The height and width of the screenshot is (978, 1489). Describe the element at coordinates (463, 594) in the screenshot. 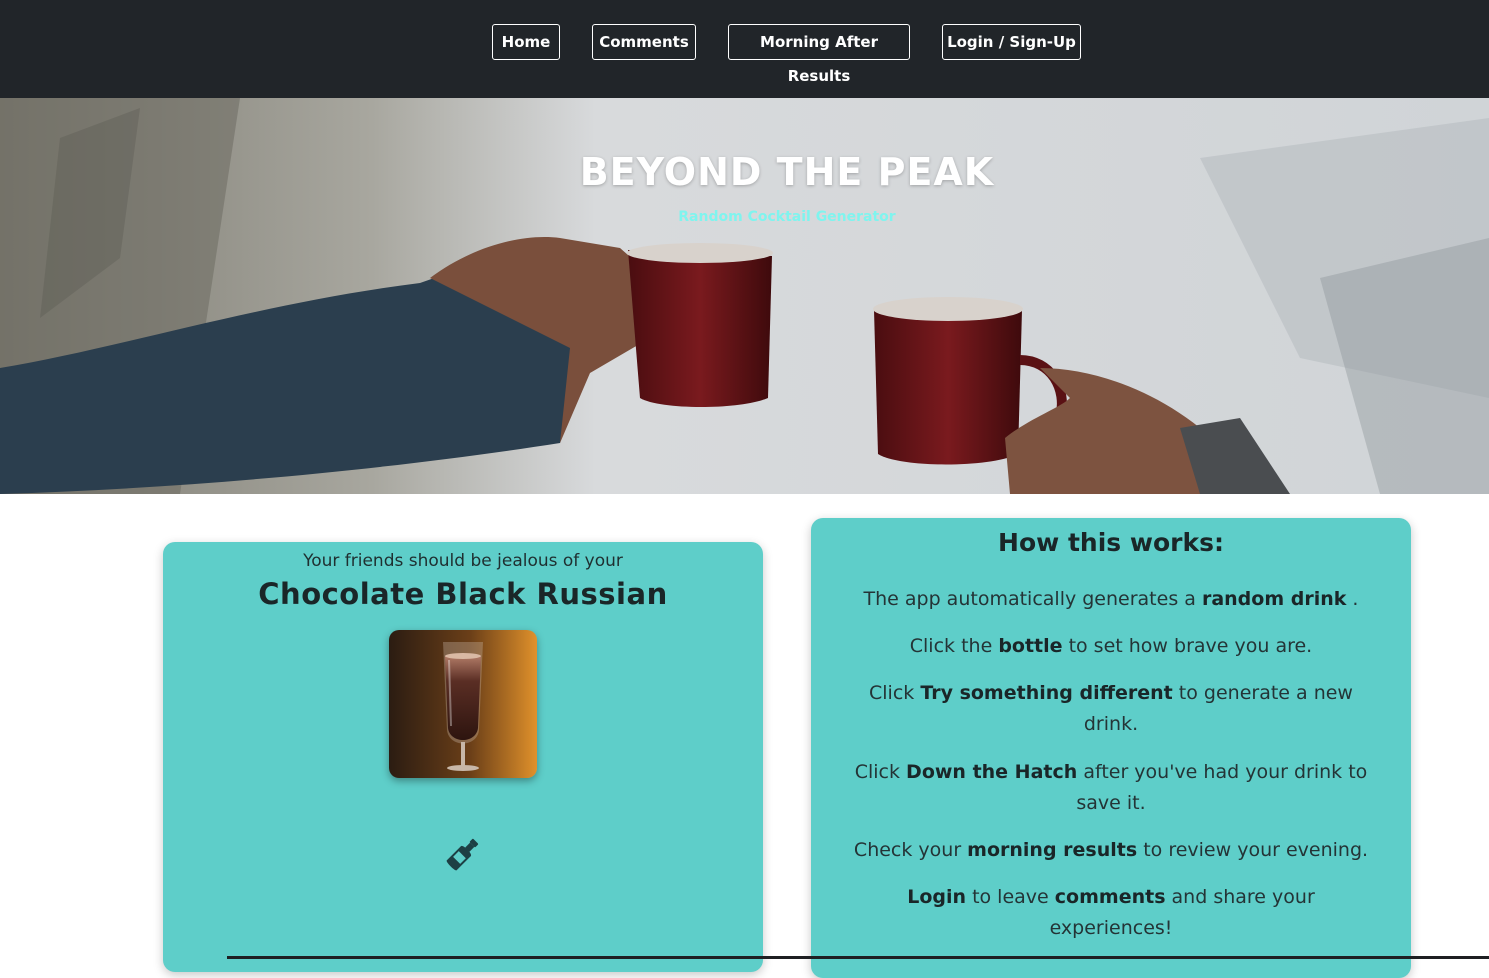

I see `drink-name: Chocolate Black Russian` at that location.